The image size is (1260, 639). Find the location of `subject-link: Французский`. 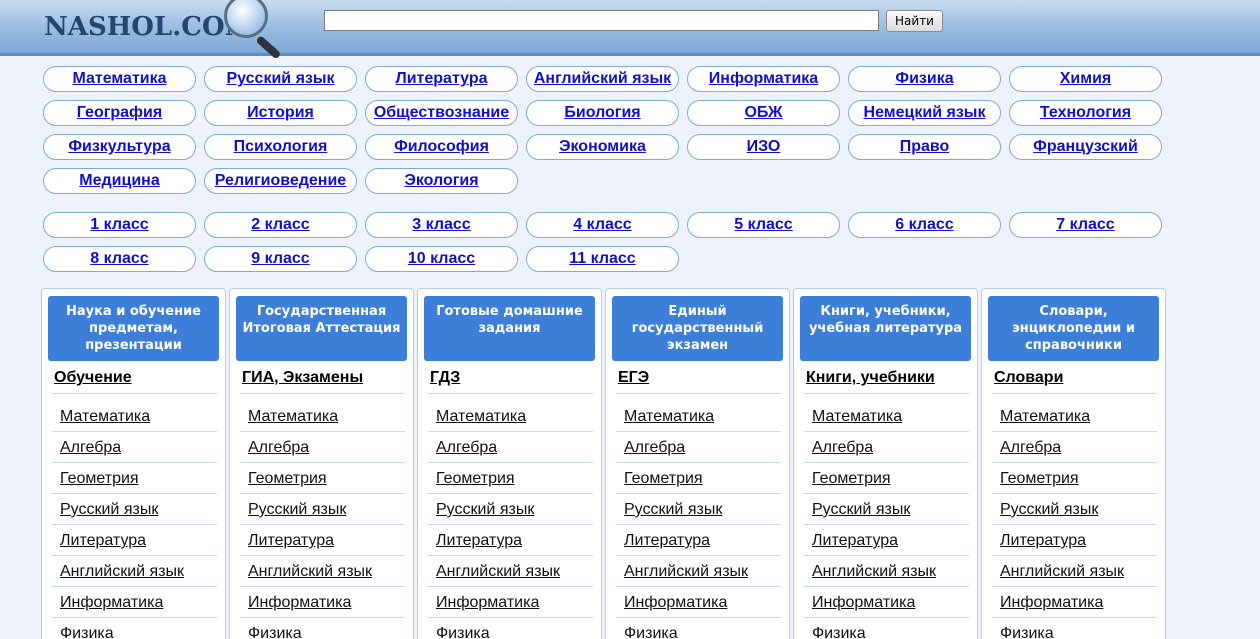

subject-link: Французский is located at coordinates (1085, 147).